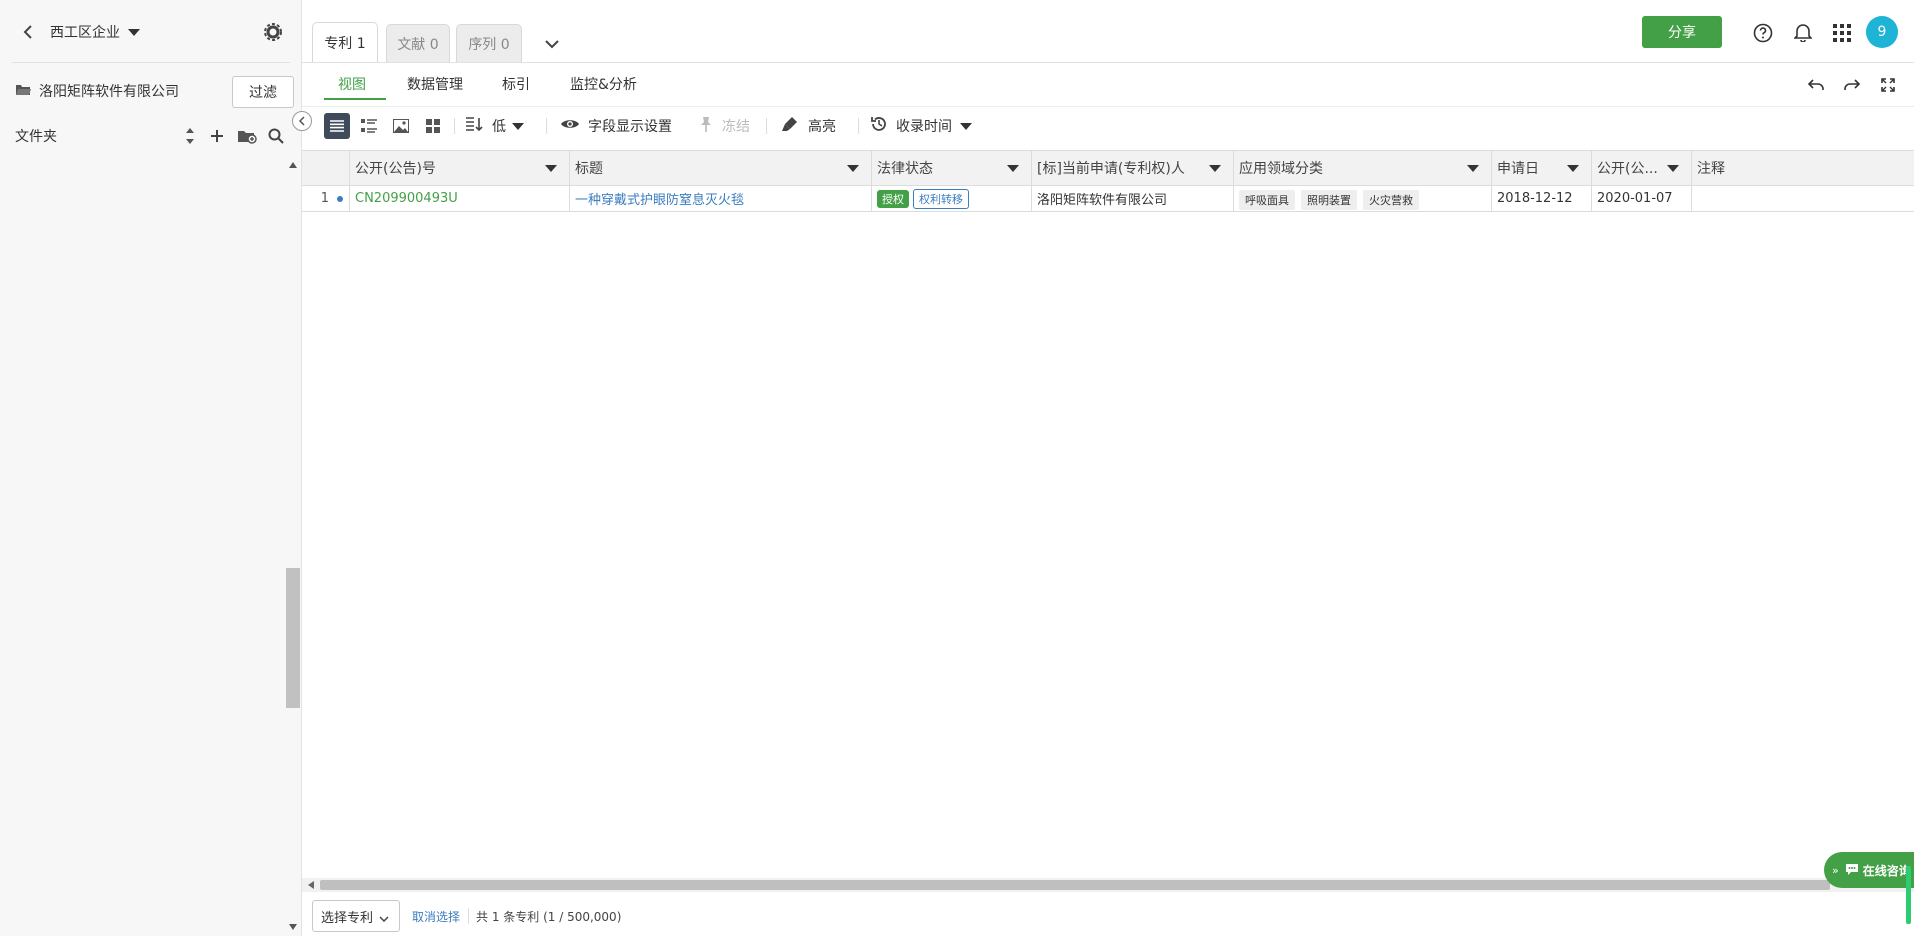 This screenshot has height=936, width=1914. I want to click on add-icon, so click(217, 136).